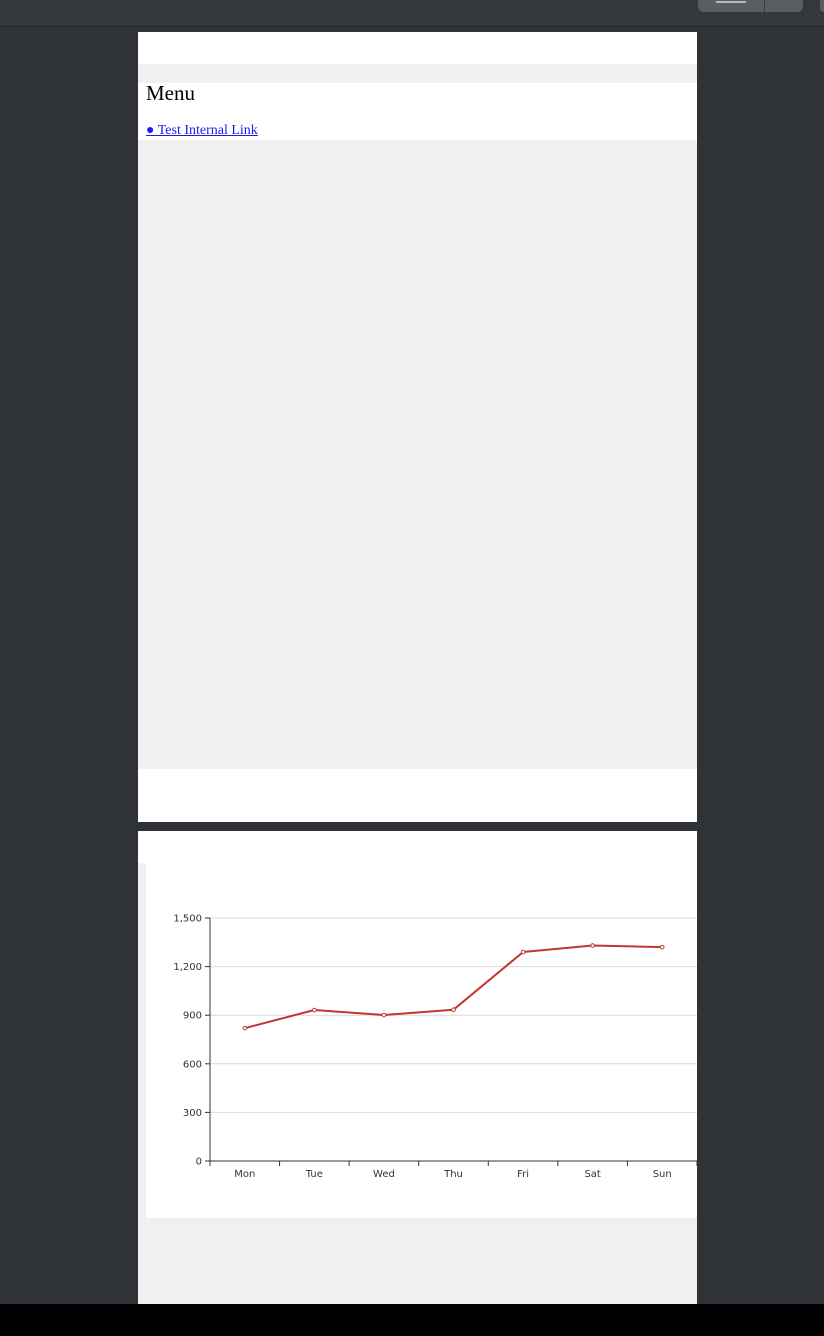 The width and height of the screenshot is (824, 1336). Describe the element at coordinates (662, 1174) in the screenshot. I see `x-tick-label: Sun` at that location.